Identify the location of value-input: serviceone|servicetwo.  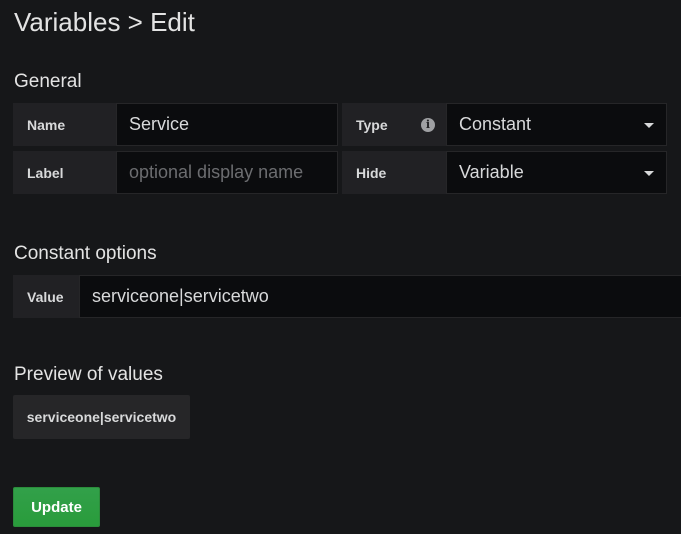
(380, 296).